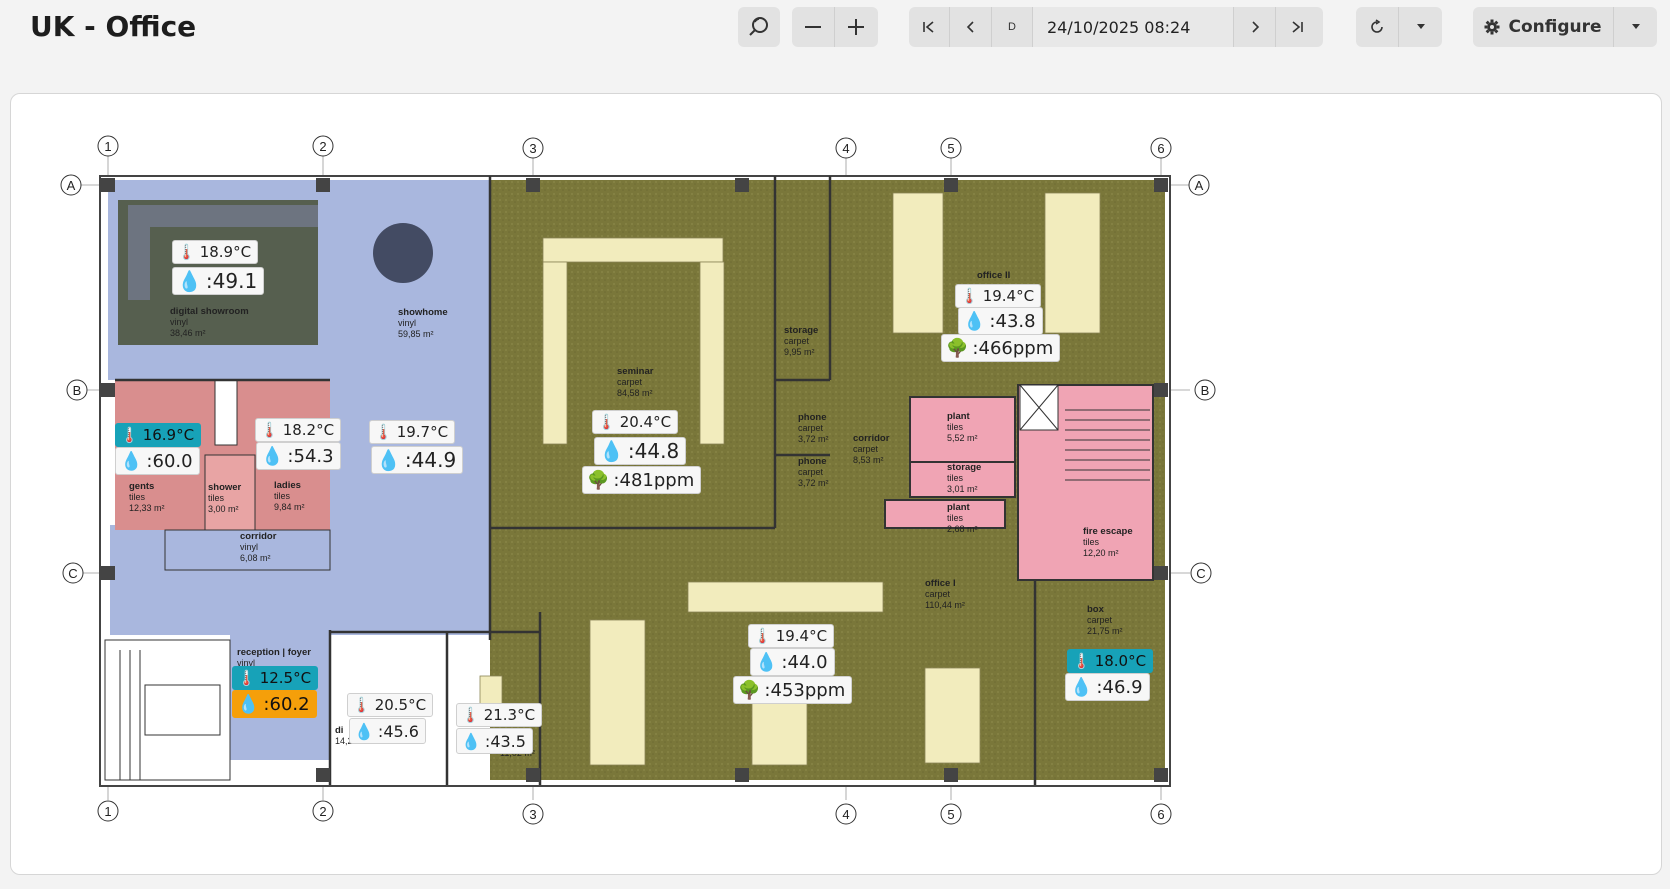 The height and width of the screenshot is (889, 1670). What do you see at coordinates (1108, 542) in the screenshot?
I see `room-label: fire escape tiles 12,20 m²` at bounding box center [1108, 542].